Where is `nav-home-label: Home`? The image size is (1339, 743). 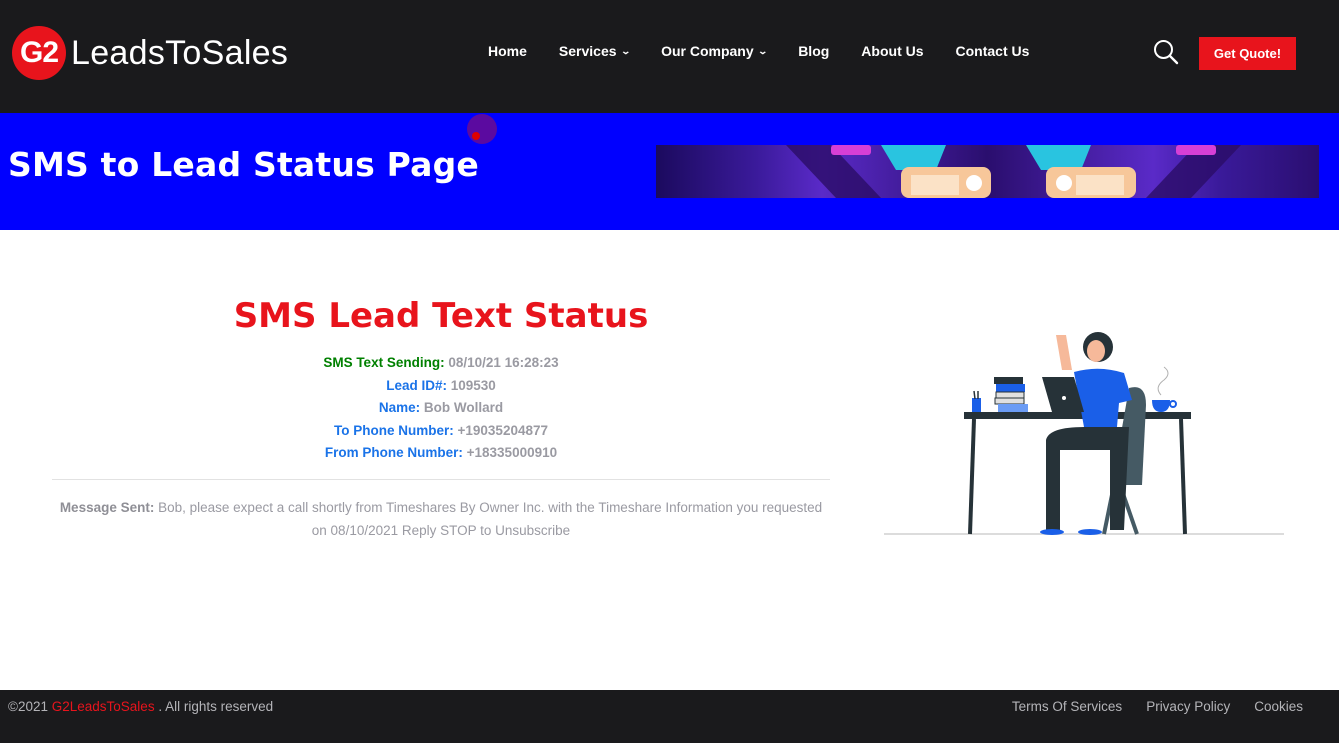
nav-home-label: Home is located at coordinates (507, 51).